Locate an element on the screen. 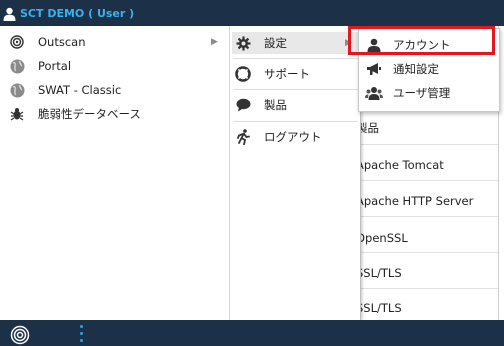 Image resolution: width=504 pixels, height=346 pixels. menu-item-label: Outscan is located at coordinates (62, 42).